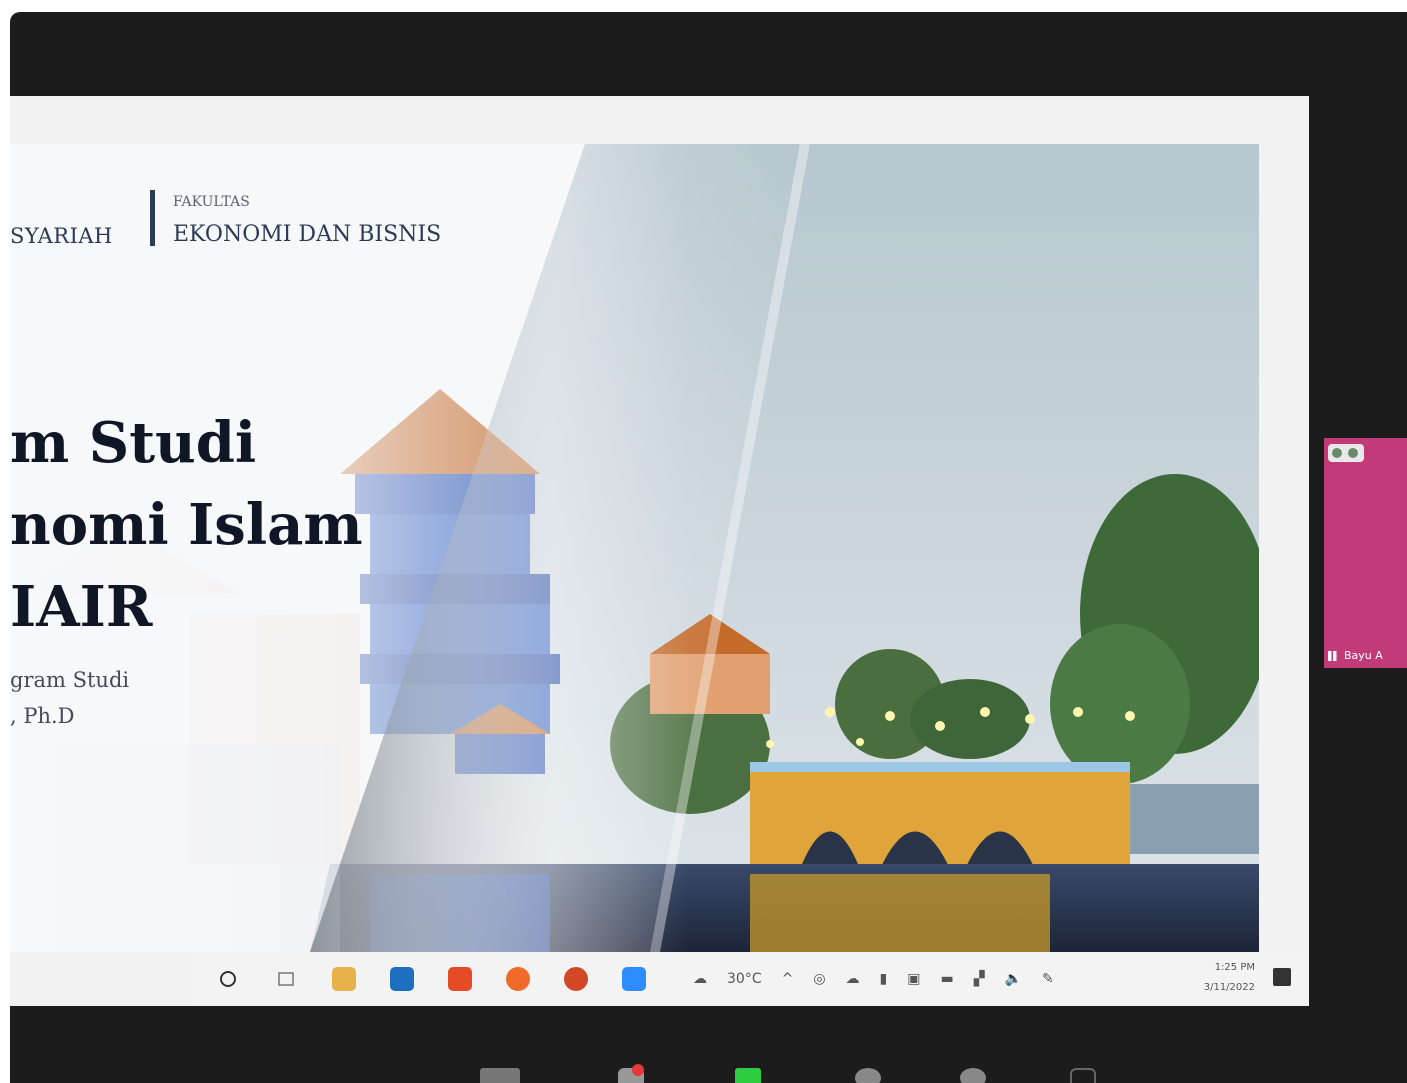  Describe the element at coordinates (1013, 979) in the screenshot. I see `volume-icon: 🔈` at that location.